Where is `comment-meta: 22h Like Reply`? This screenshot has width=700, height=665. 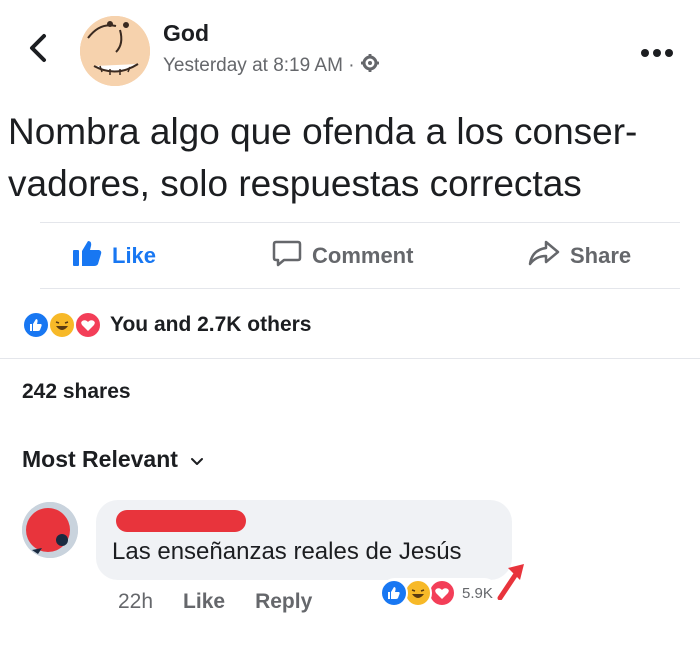 comment-meta: 22h Like Reply is located at coordinates (230, 602).